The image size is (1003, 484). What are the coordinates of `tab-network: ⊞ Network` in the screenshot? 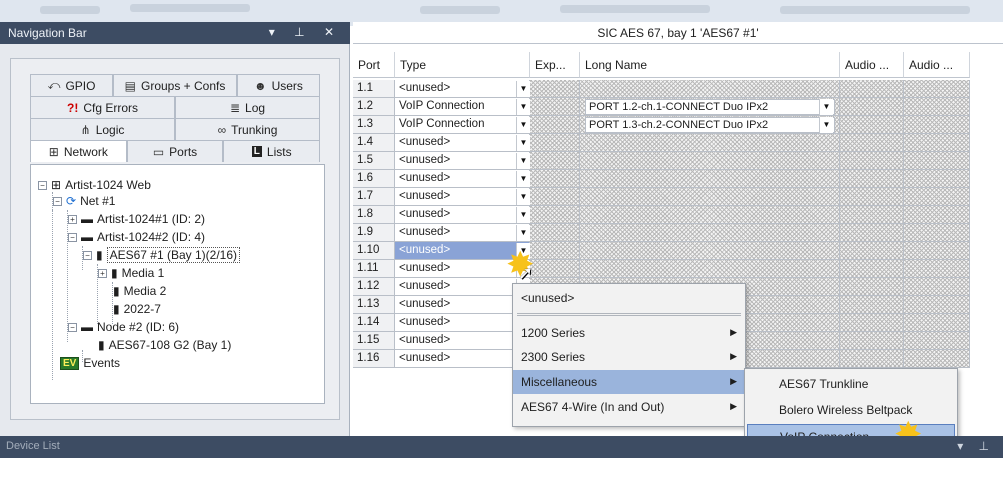 It's located at (78, 151).